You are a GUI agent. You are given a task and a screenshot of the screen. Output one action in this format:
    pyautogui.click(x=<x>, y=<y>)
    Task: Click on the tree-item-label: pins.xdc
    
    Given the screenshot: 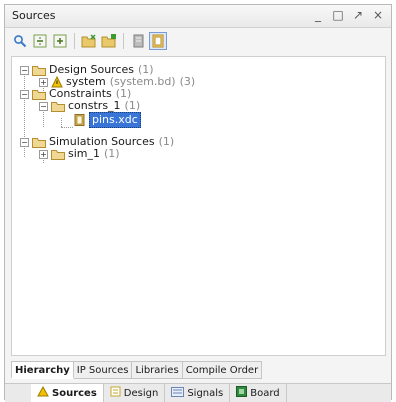 What is the action you would take?
    pyautogui.click(x=115, y=120)
    